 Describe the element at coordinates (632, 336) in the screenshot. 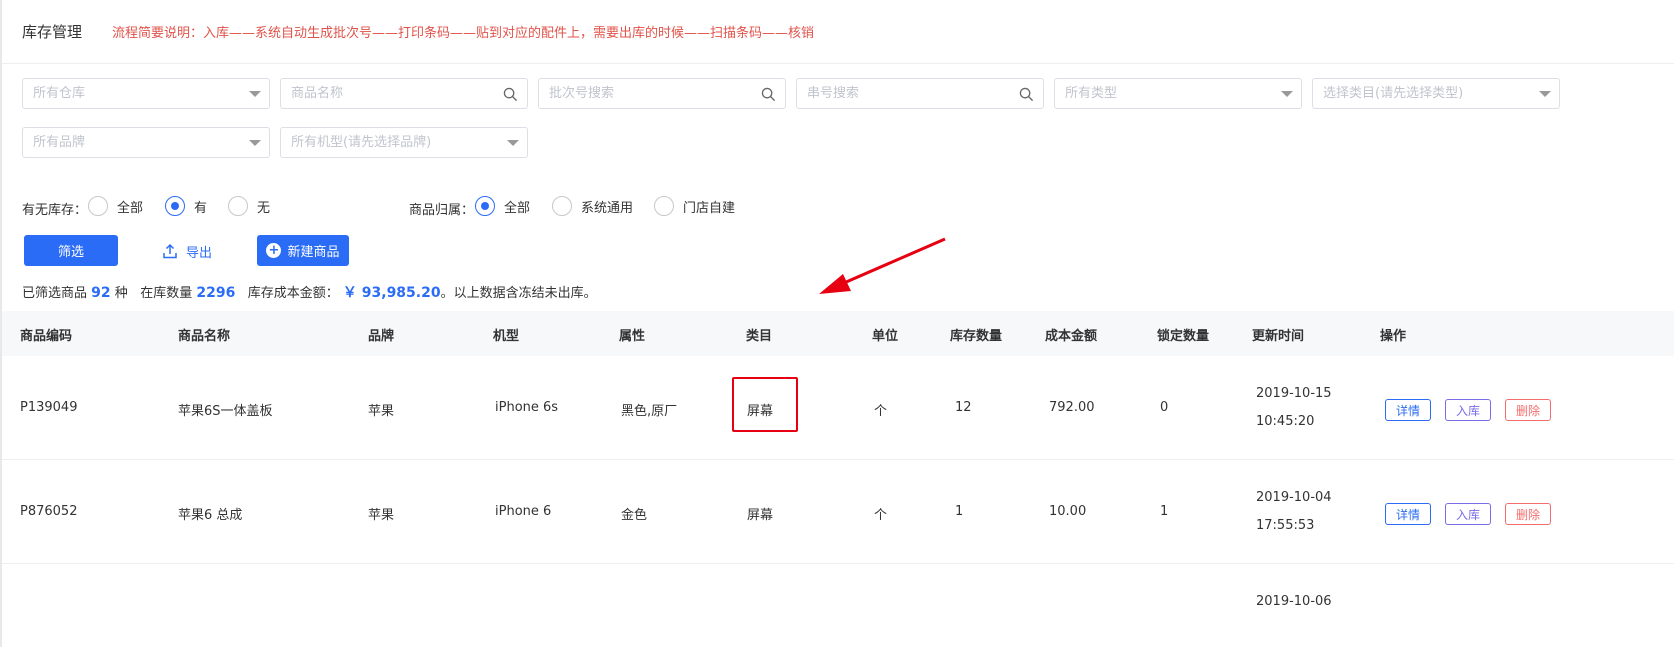

I see `column-header: 属性` at that location.